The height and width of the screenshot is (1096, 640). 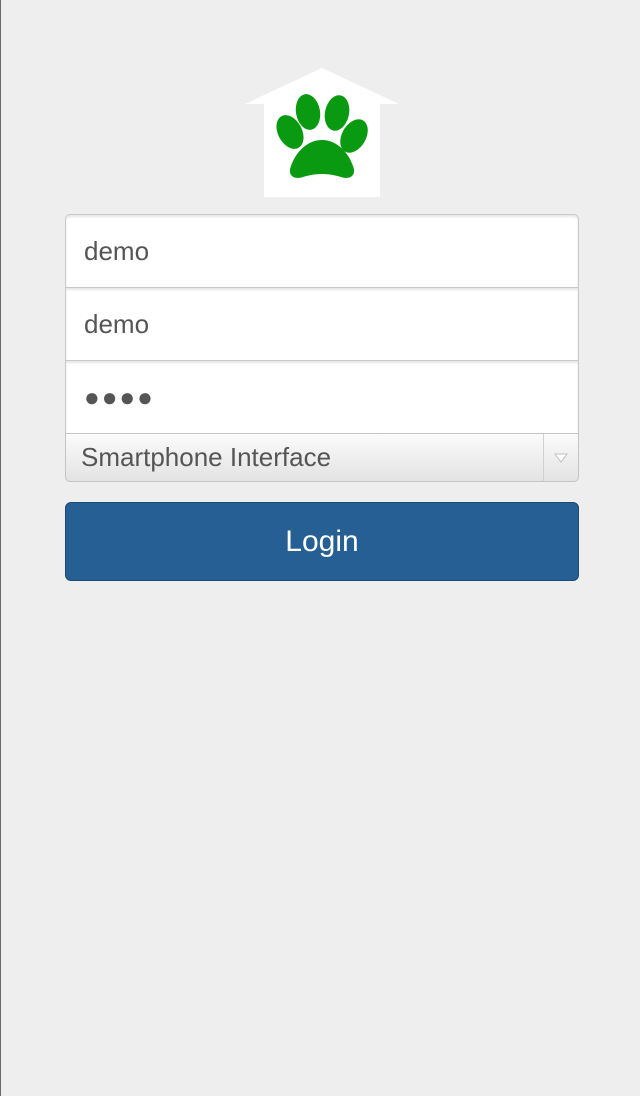 What do you see at coordinates (322, 324) in the screenshot?
I see `username-field: demo` at bounding box center [322, 324].